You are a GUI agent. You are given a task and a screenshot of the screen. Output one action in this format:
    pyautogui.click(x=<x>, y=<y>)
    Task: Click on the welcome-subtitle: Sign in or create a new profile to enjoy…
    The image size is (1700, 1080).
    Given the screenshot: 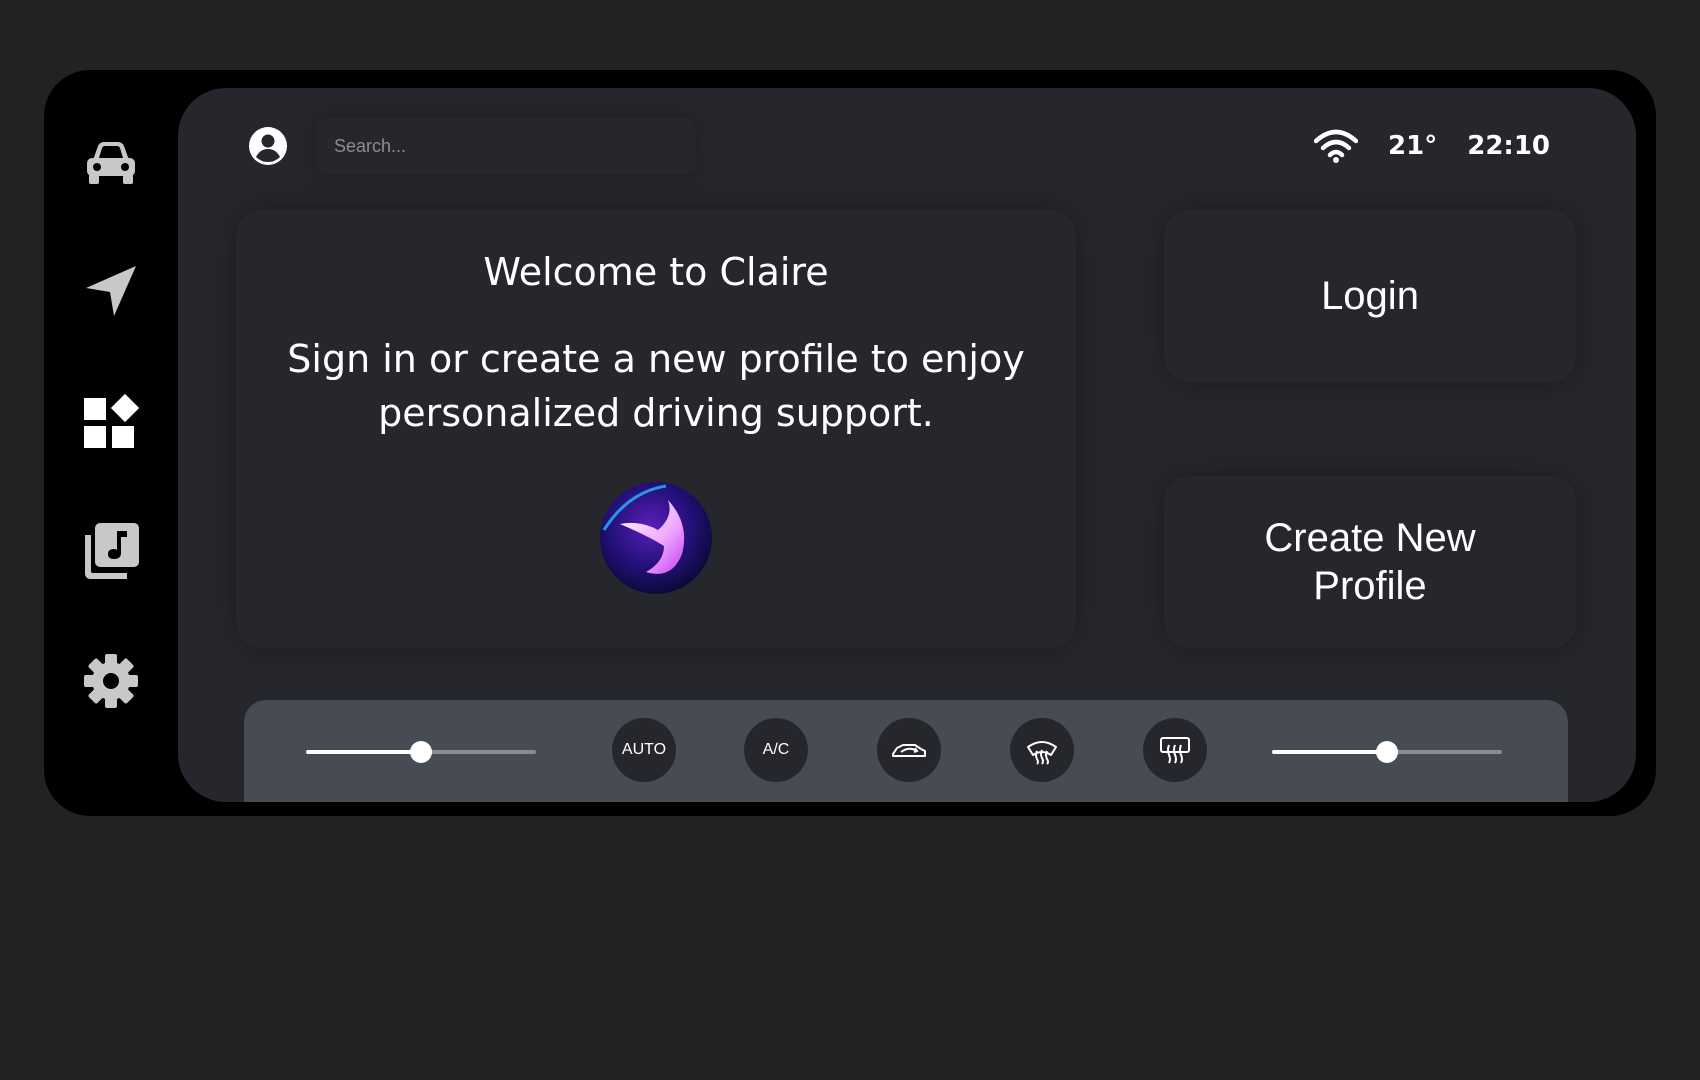 What is the action you would take?
    pyautogui.click(x=656, y=386)
    